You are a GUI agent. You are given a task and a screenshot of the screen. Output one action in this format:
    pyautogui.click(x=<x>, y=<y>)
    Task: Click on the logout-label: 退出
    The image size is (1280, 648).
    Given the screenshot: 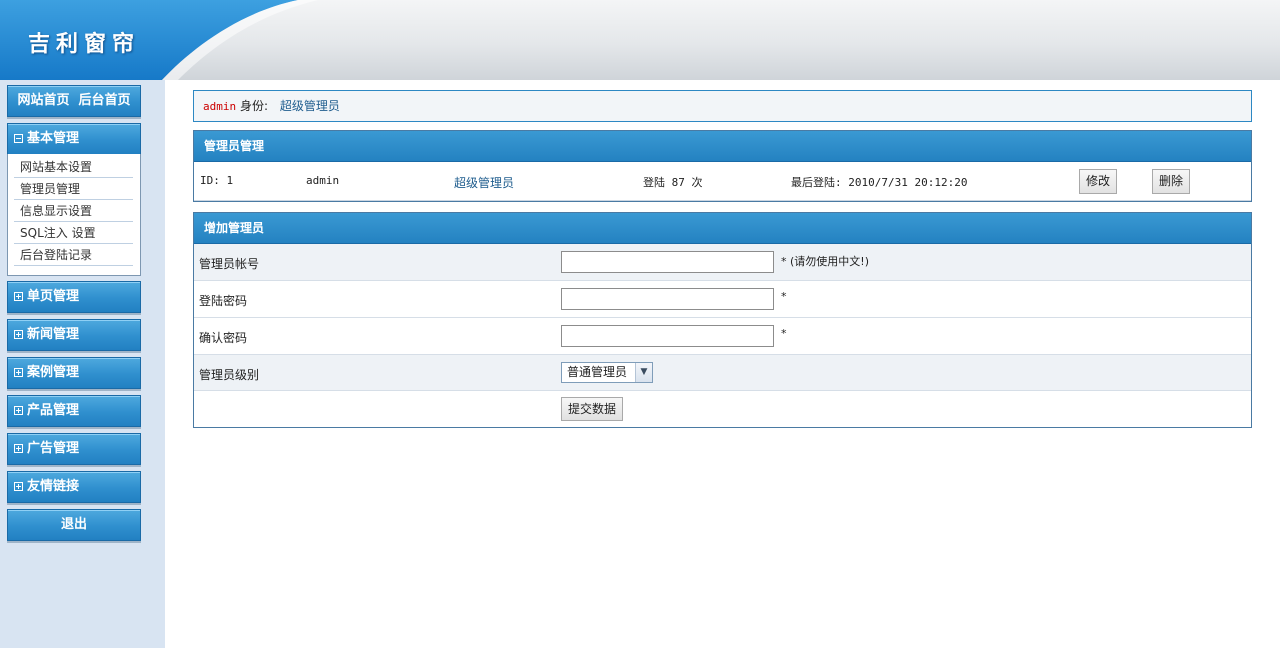 What is the action you would take?
    pyautogui.click(x=73, y=524)
    